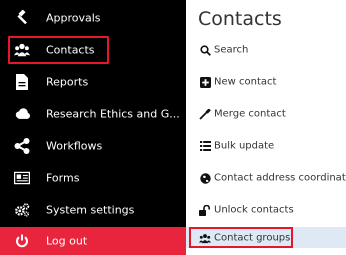 The height and width of the screenshot is (255, 346). What do you see at coordinates (22, 178) in the screenshot?
I see `form-icon` at bounding box center [22, 178].